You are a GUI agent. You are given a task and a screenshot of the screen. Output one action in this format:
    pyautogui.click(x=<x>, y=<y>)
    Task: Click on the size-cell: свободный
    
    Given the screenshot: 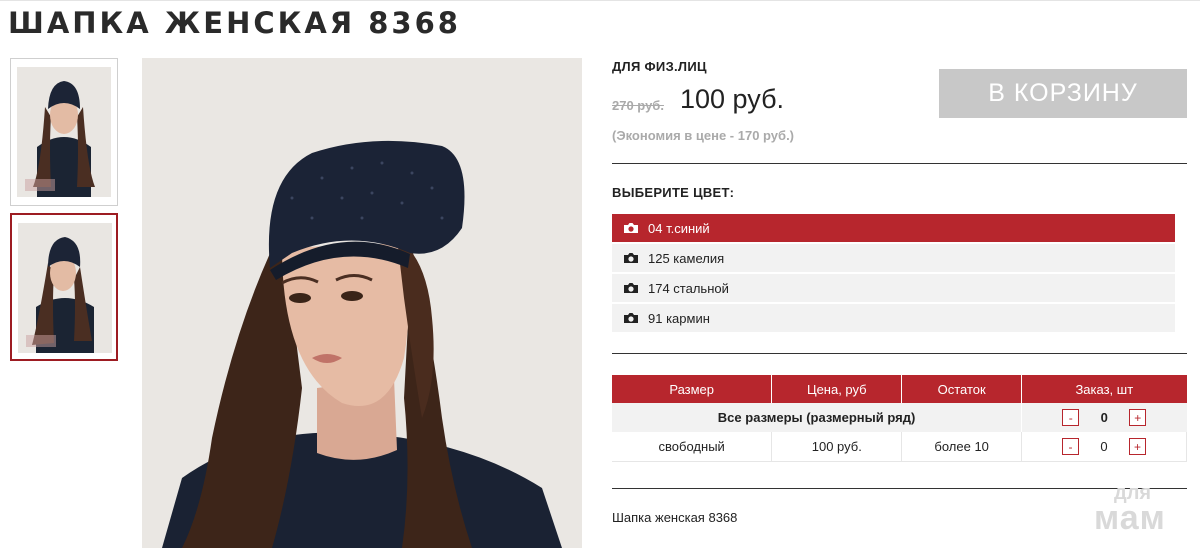 What is the action you would take?
    pyautogui.click(x=692, y=447)
    